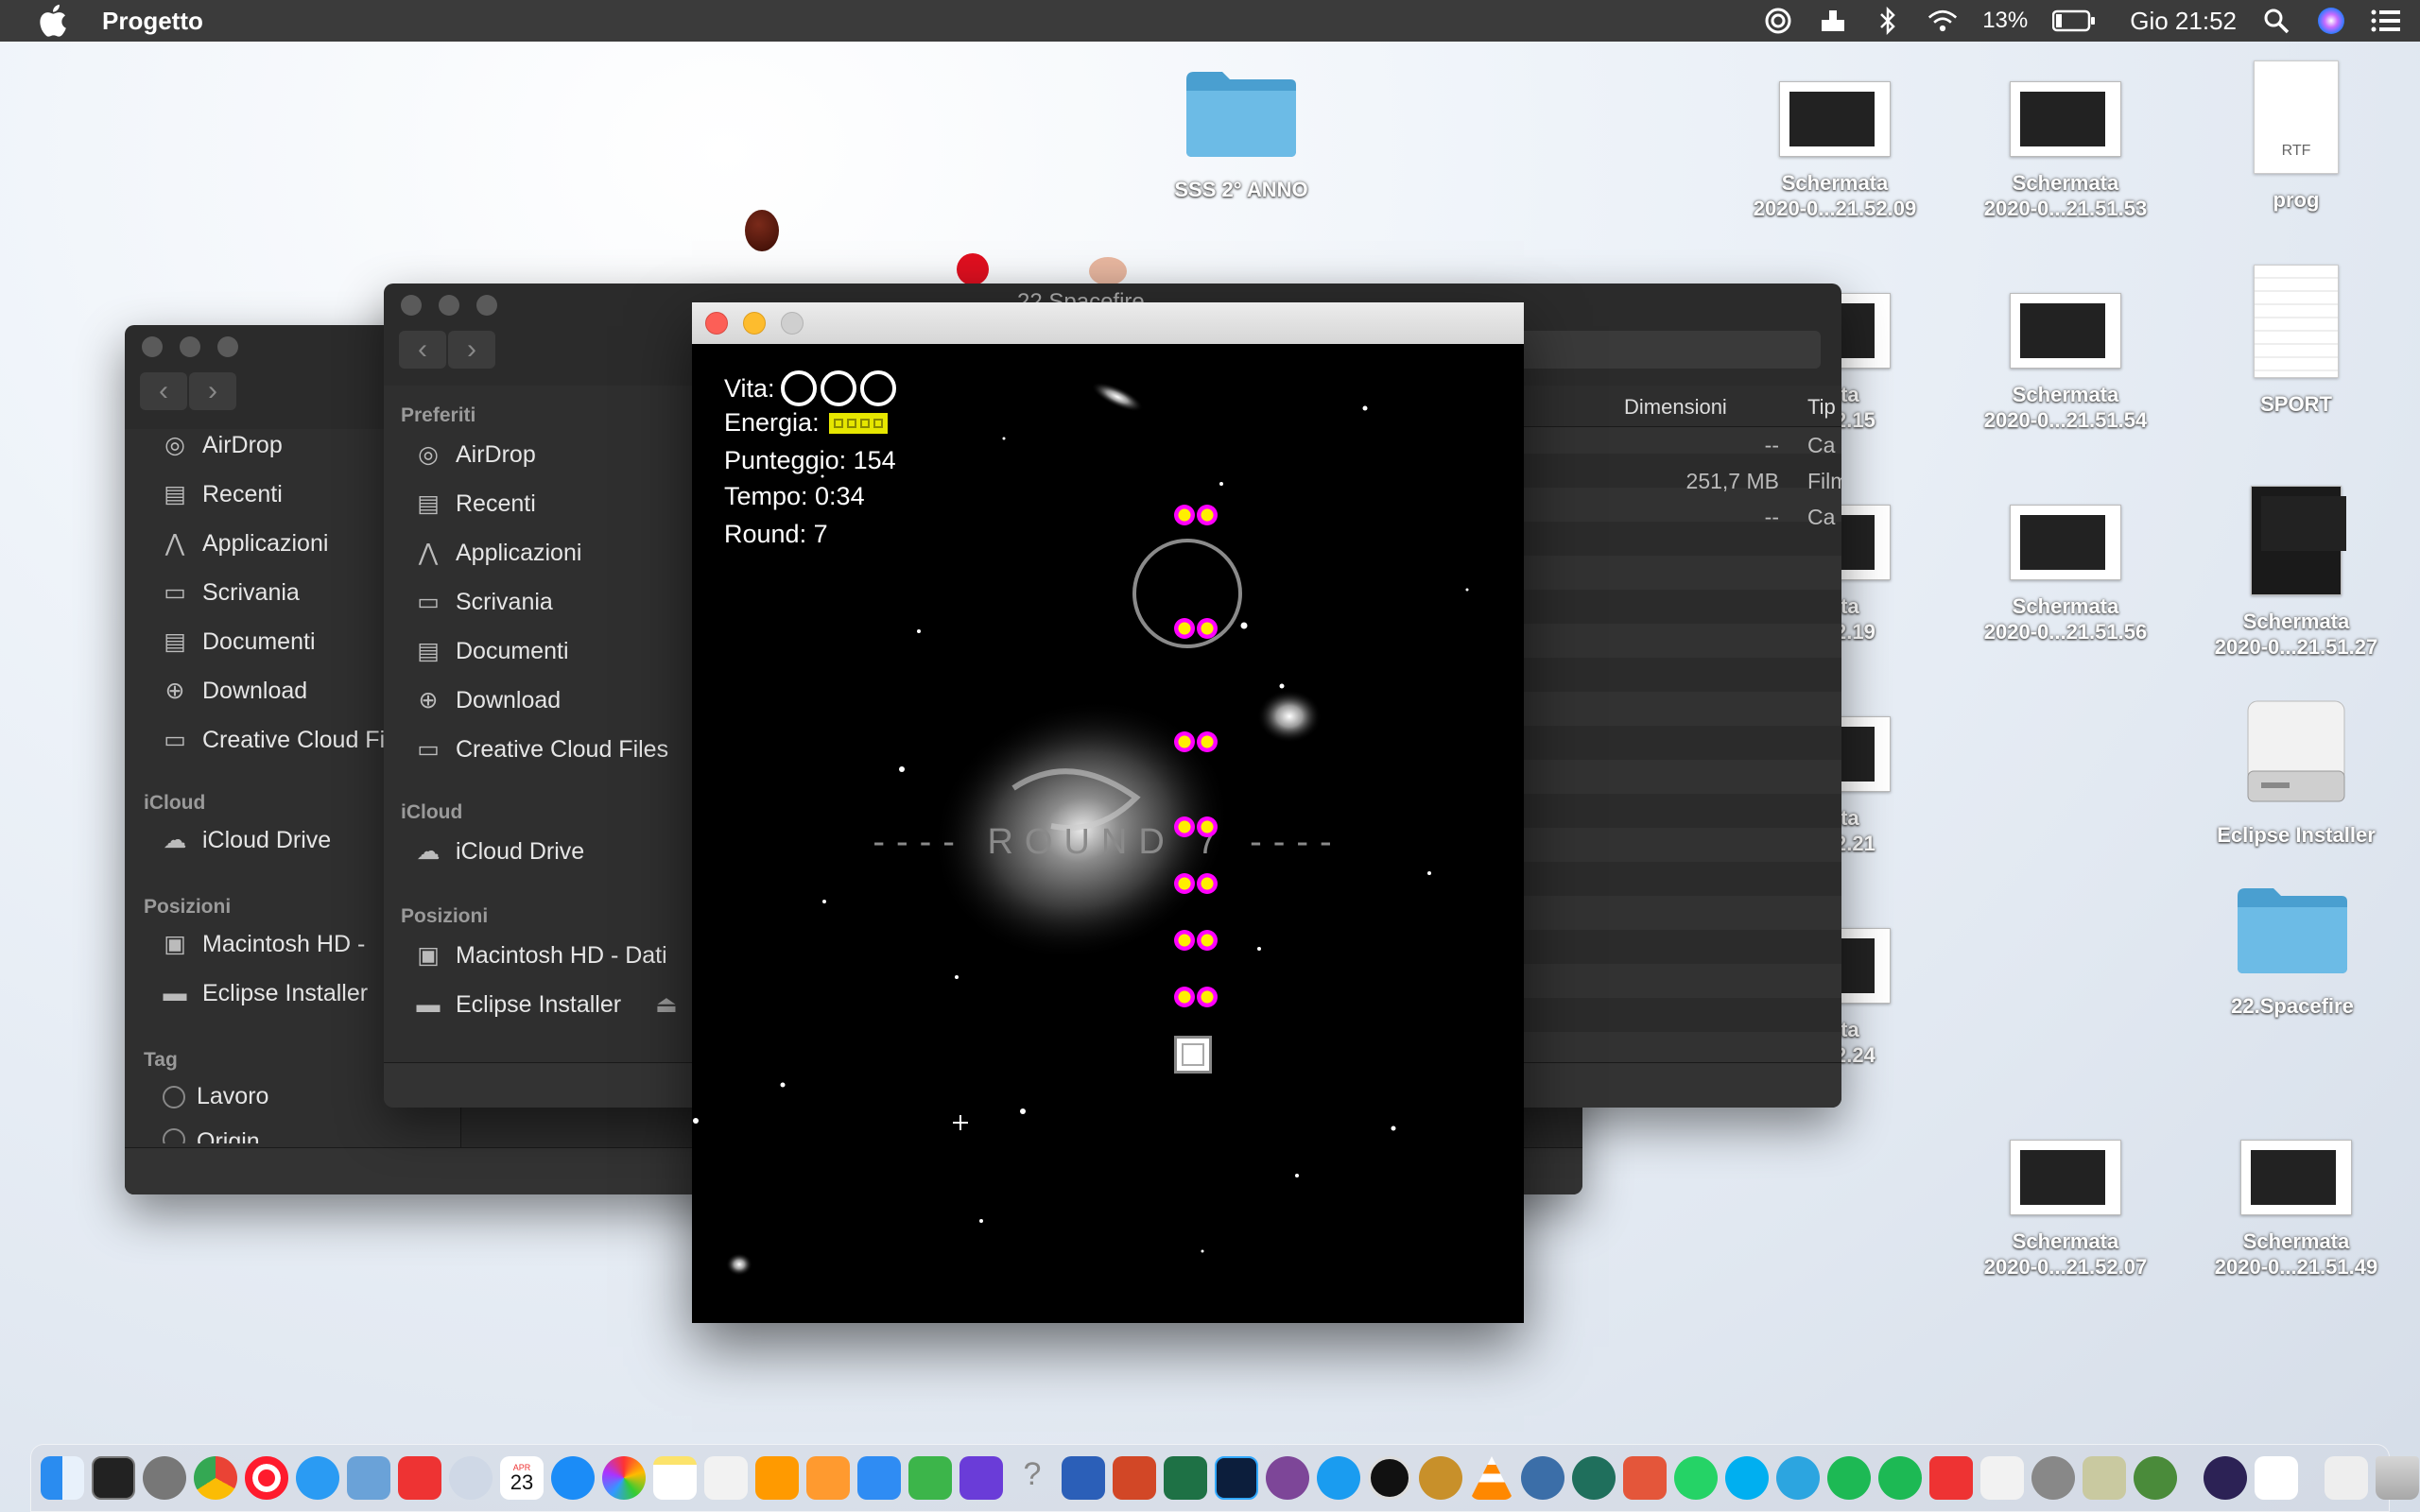  I want to click on opera-icon, so click(266, 1478).